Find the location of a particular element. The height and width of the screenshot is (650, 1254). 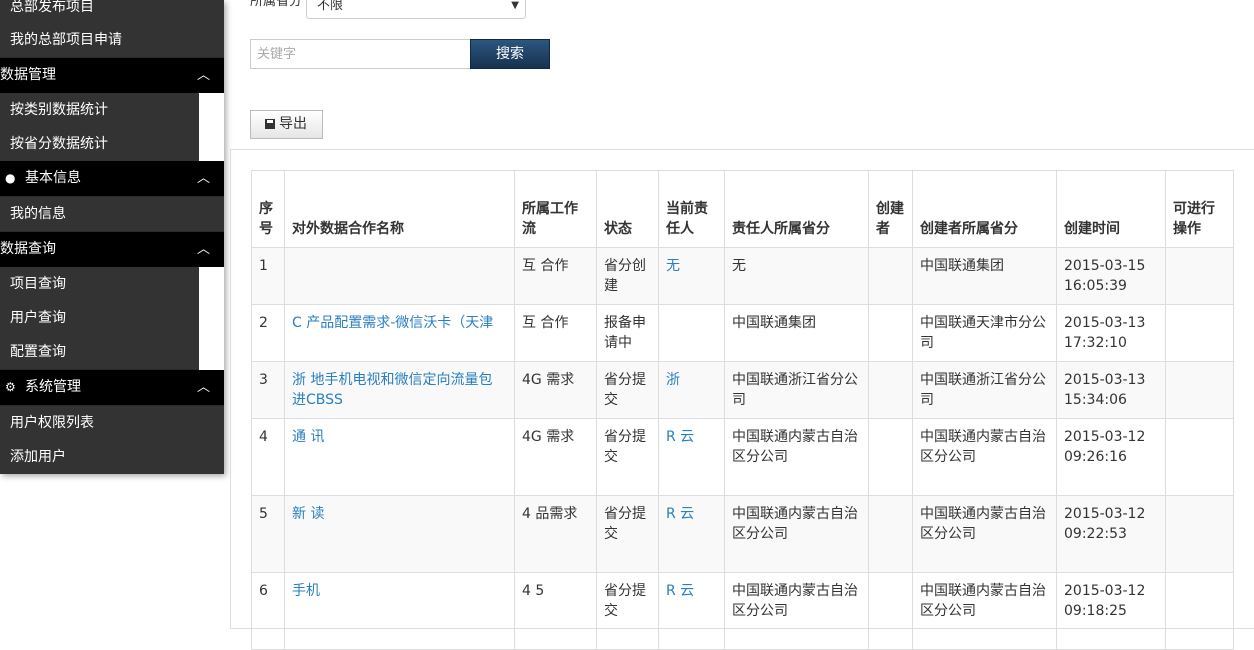

created-time-cell: 2015-03-12 09:26:16 is located at coordinates (1111, 457).